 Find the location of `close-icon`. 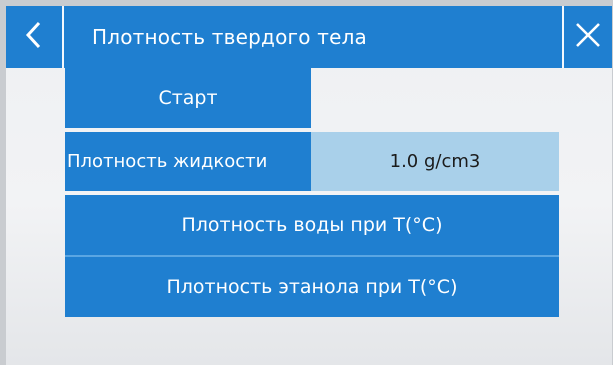

close-icon is located at coordinates (588, 37).